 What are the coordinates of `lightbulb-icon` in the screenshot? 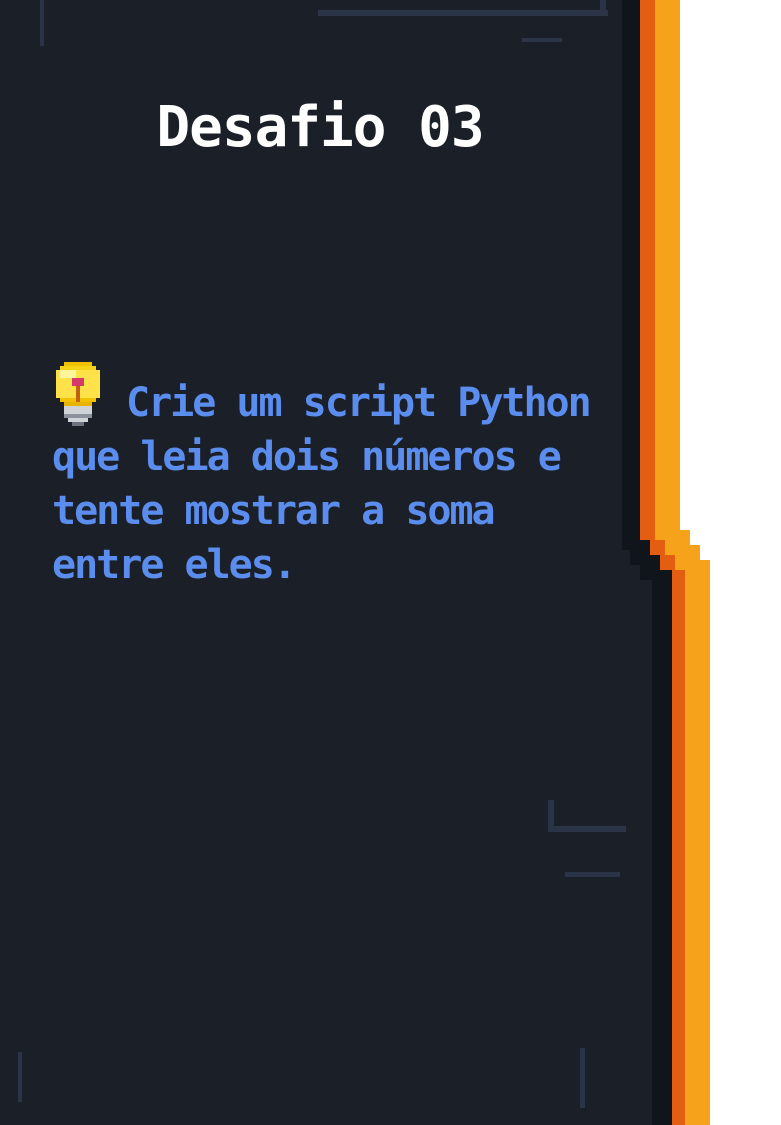 It's located at (78, 394).